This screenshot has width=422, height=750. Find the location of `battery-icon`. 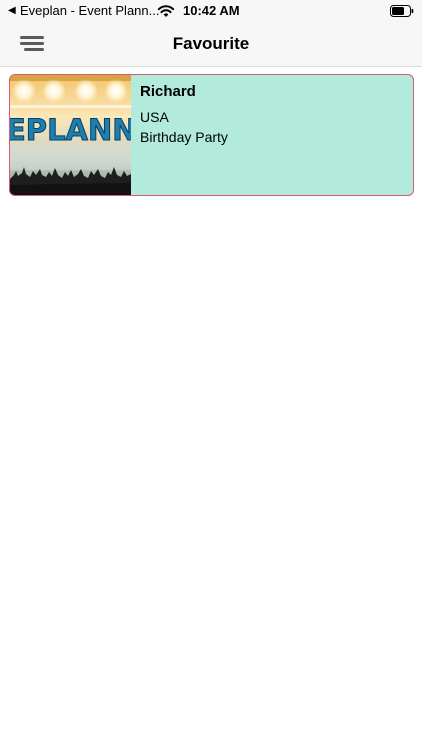

battery-icon is located at coordinates (402, 11).